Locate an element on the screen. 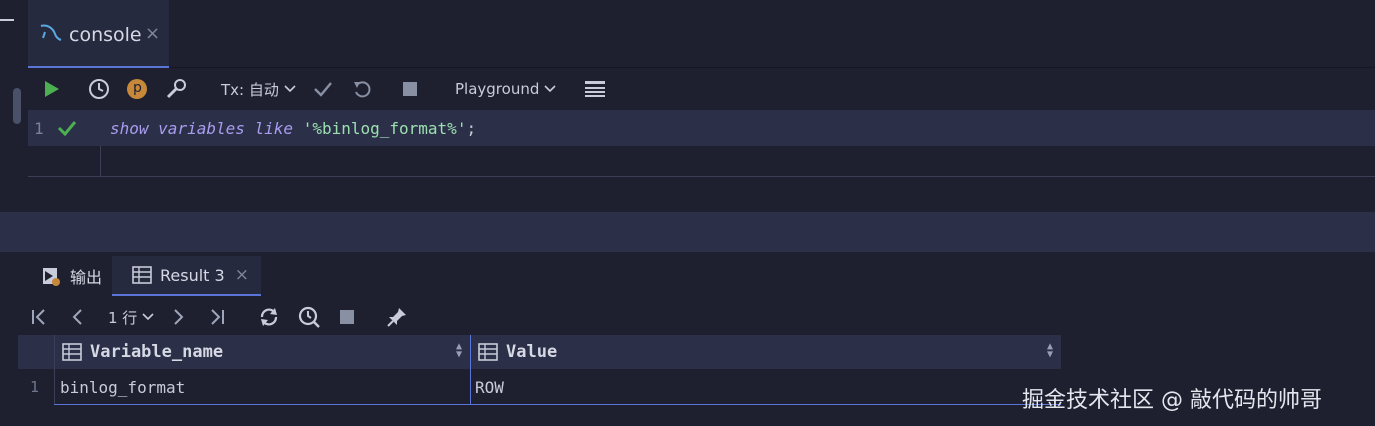 Image resolution: width=1375 pixels, height=426 pixels. play-icon is located at coordinates (52, 89).